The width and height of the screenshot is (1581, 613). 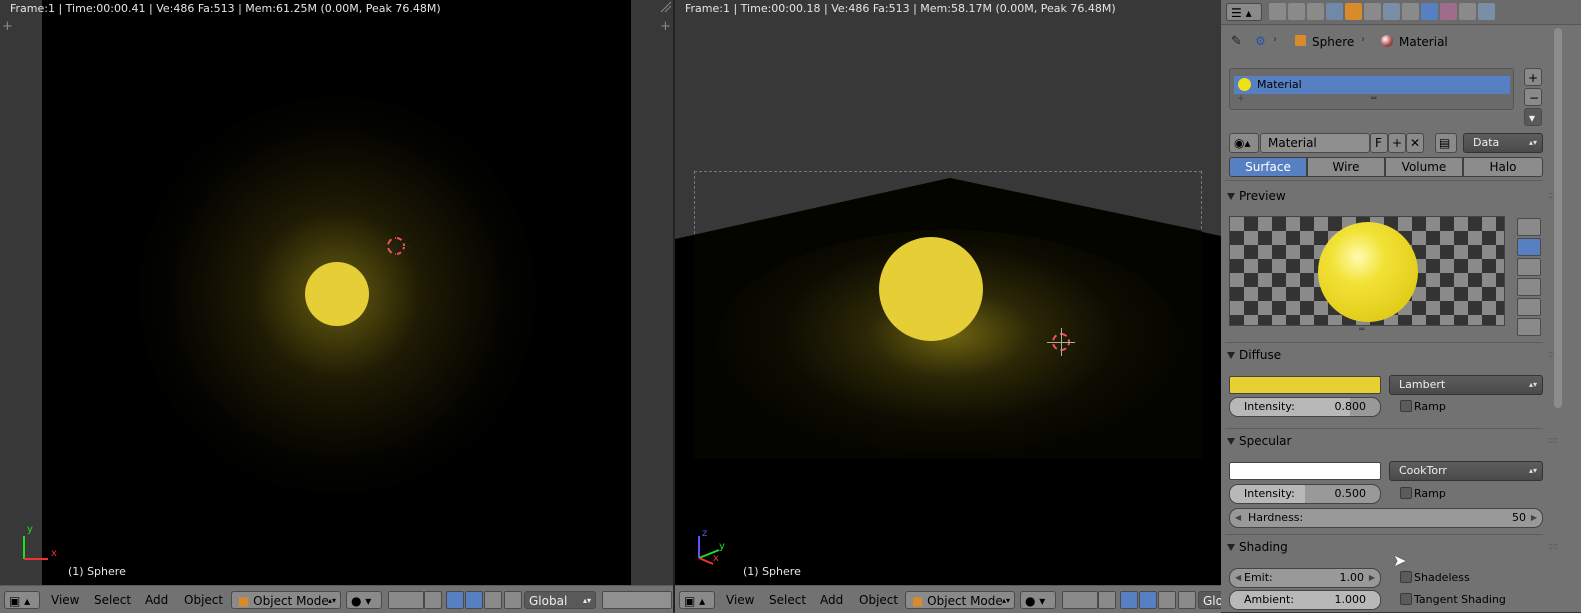 I want to click on material-name-field: Material, so click(x=1315, y=143).